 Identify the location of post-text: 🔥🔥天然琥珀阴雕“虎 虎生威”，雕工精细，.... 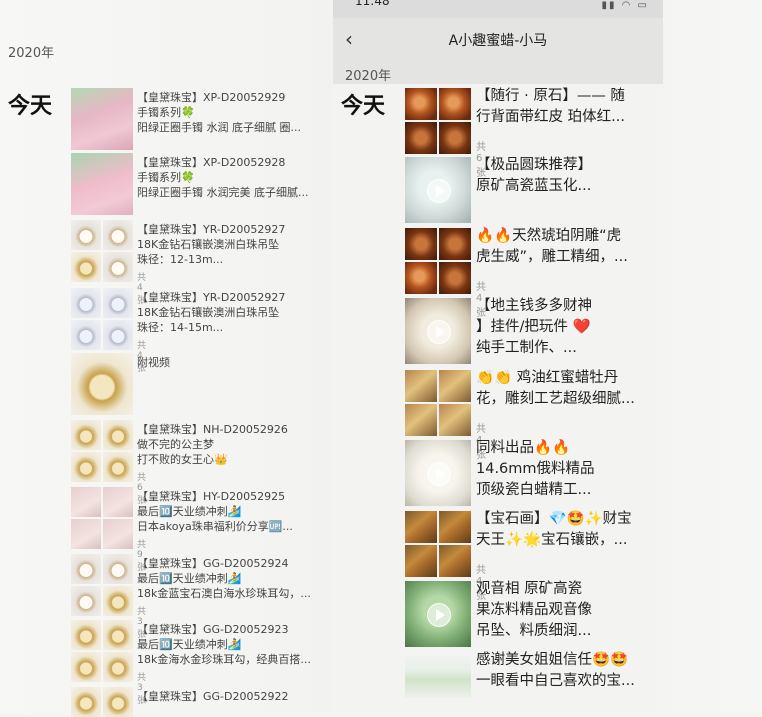
(567, 247).